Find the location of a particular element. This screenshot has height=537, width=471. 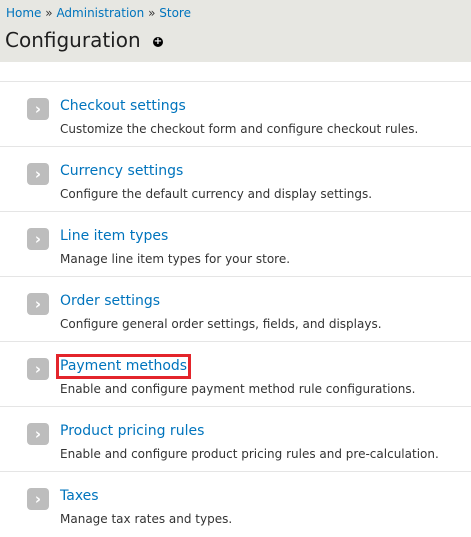

breadcrumb-administration-link: Administration is located at coordinates (100, 13).